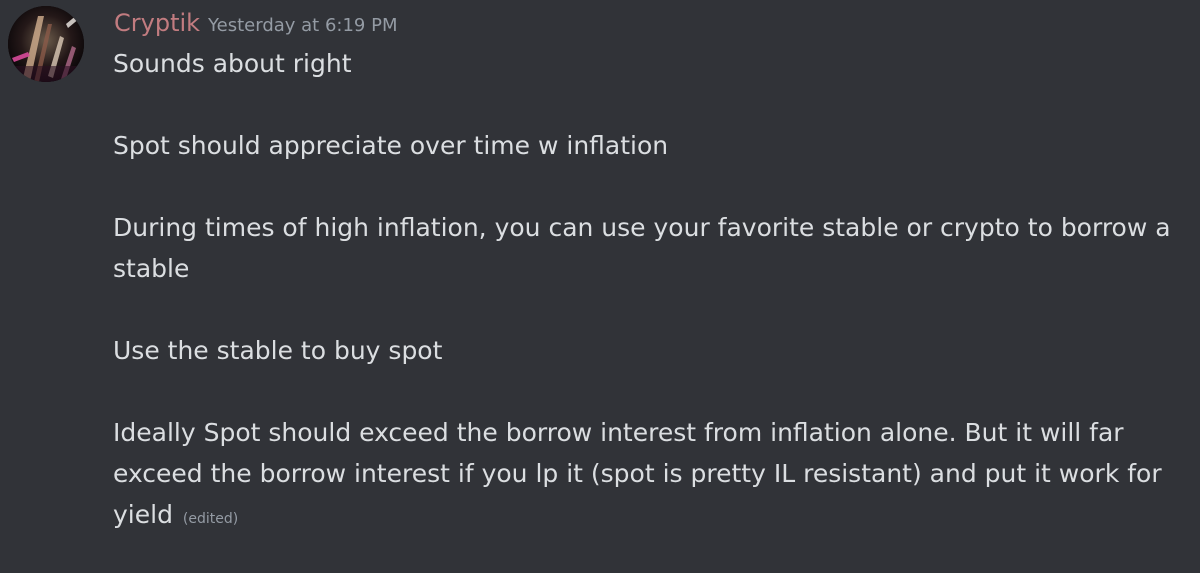  I want to click on edited-label: (edited), so click(210, 519).